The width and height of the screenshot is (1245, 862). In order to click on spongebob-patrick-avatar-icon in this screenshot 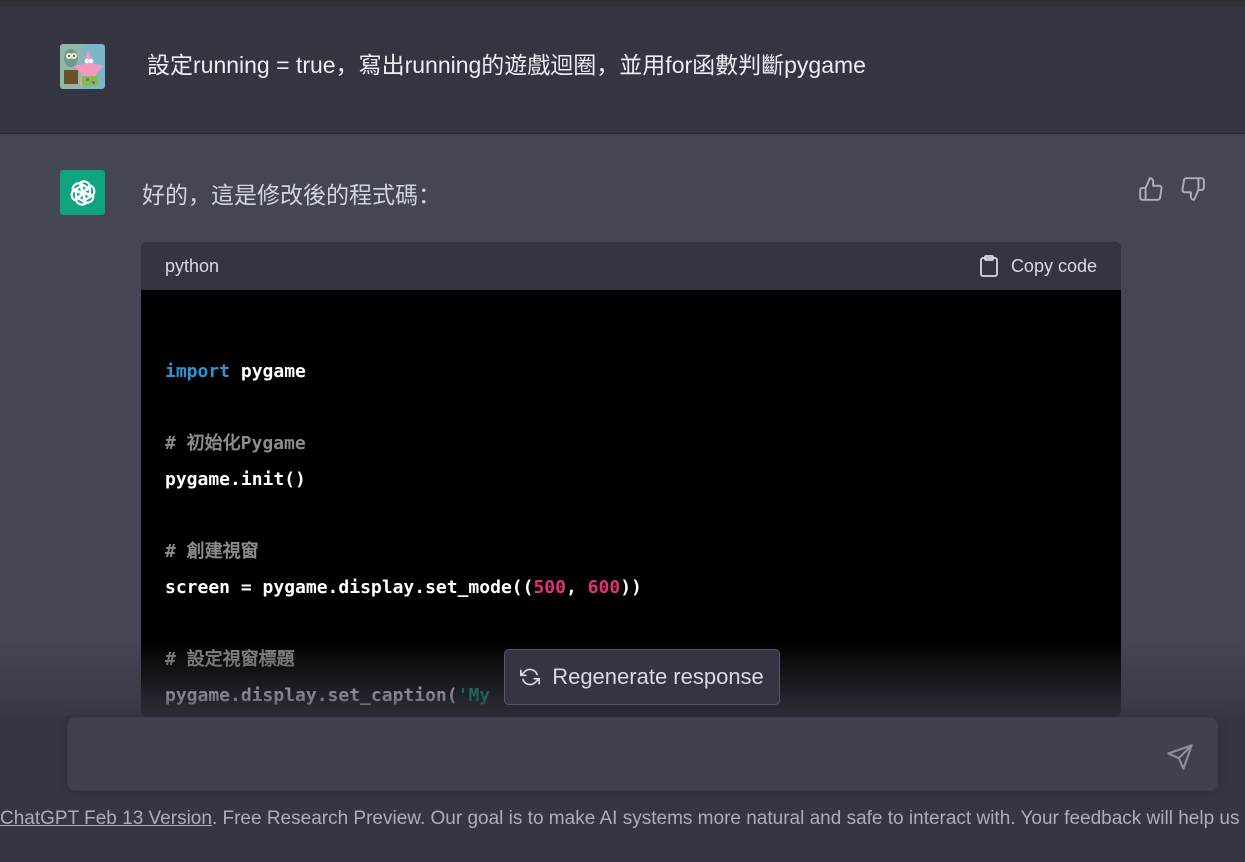, I will do `click(82, 66)`.